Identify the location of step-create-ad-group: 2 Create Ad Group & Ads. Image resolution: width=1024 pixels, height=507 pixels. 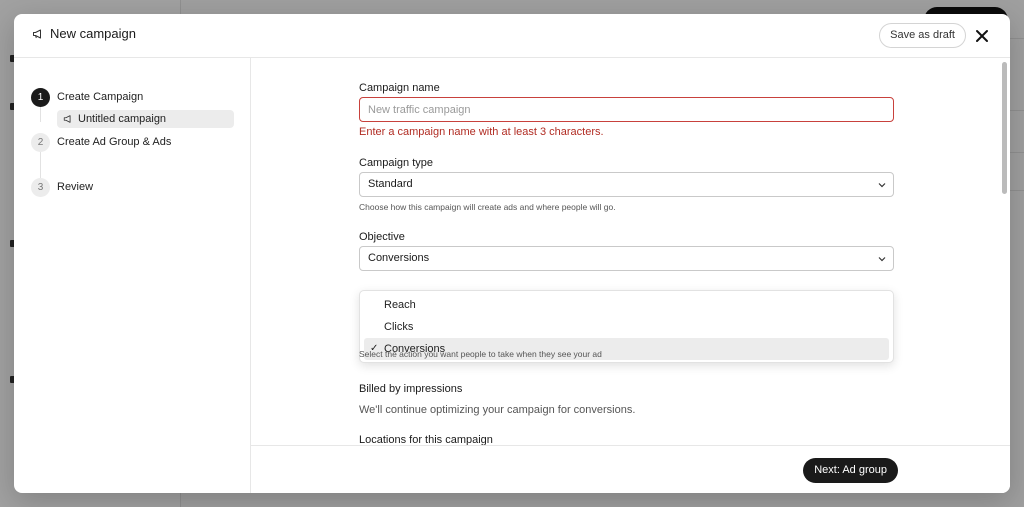
(101, 142).